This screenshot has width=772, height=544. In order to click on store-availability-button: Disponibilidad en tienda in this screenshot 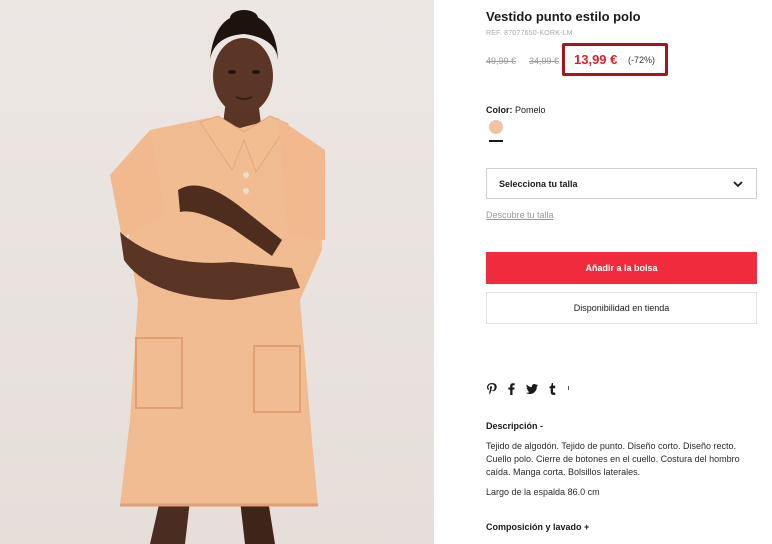, I will do `click(621, 308)`.